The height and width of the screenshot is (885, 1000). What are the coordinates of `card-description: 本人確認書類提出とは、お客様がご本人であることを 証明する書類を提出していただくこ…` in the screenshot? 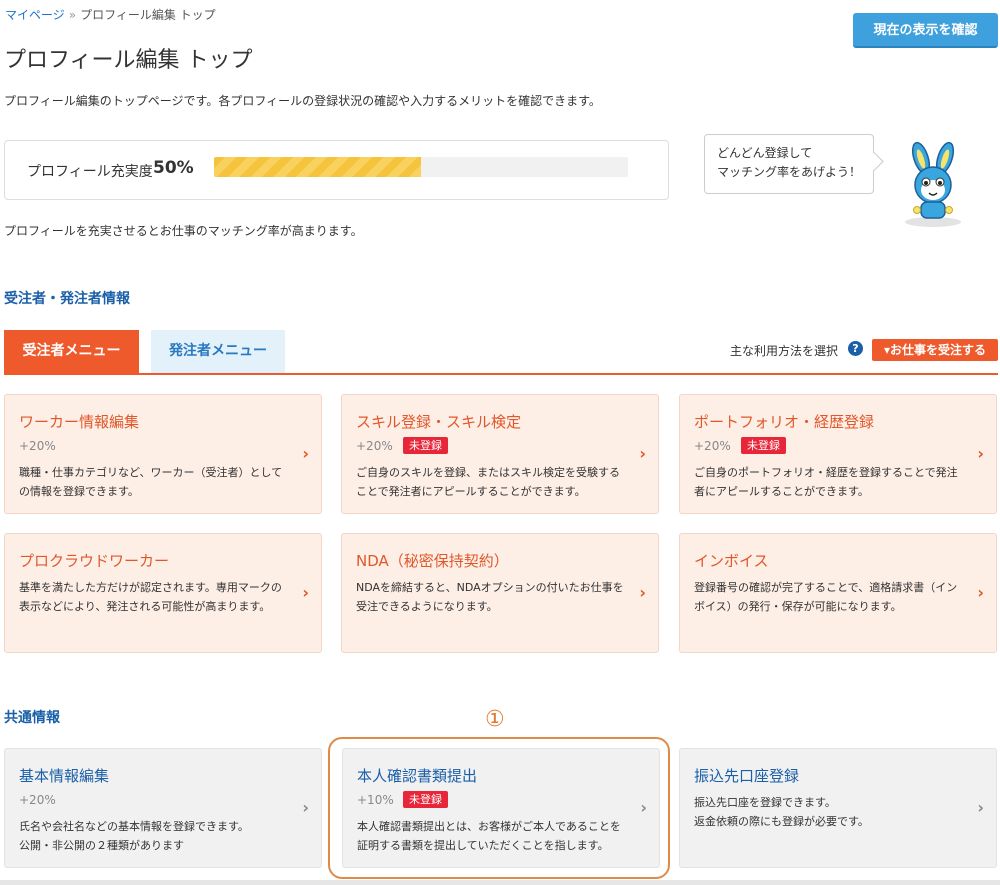 It's located at (489, 836).